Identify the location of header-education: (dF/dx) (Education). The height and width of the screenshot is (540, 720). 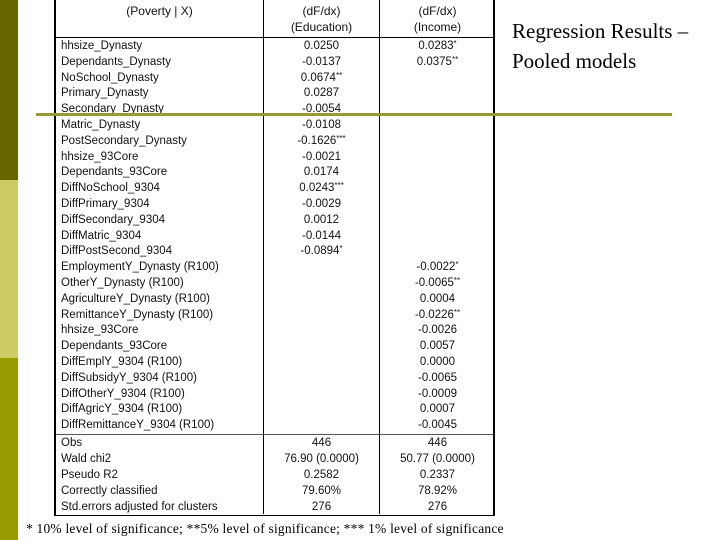
(321, 19).